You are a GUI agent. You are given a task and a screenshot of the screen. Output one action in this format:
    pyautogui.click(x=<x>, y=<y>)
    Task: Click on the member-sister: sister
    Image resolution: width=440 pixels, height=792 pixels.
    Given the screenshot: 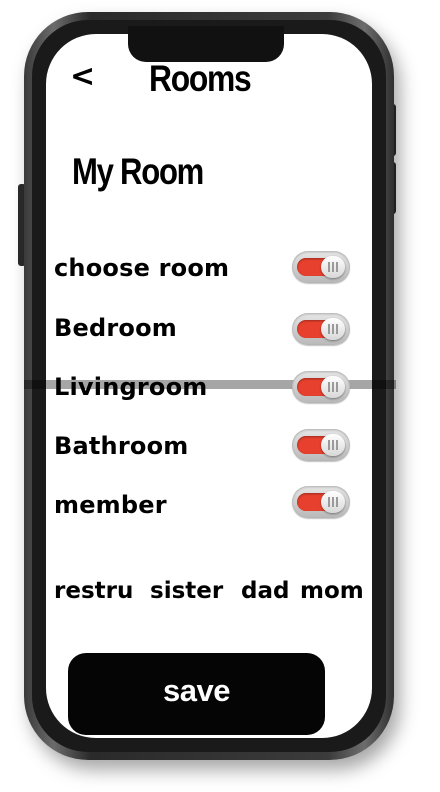 What is the action you would take?
    pyautogui.click(x=186, y=591)
    